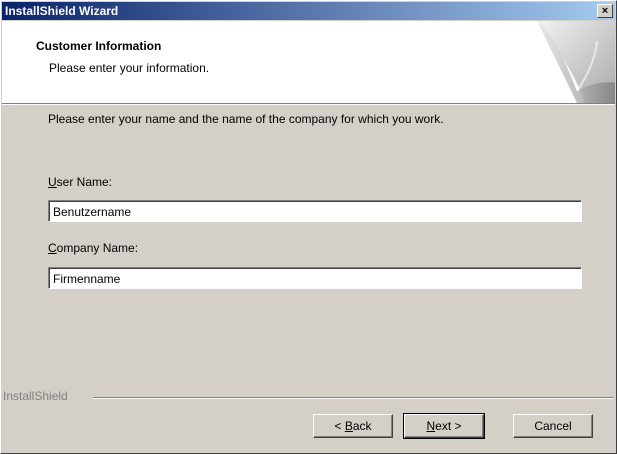 Image resolution: width=617 pixels, height=454 pixels. What do you see at coordinates (52, 248) in the screenshot?
I see `company-name-accelerator: C` at bounding box center [52, 248].